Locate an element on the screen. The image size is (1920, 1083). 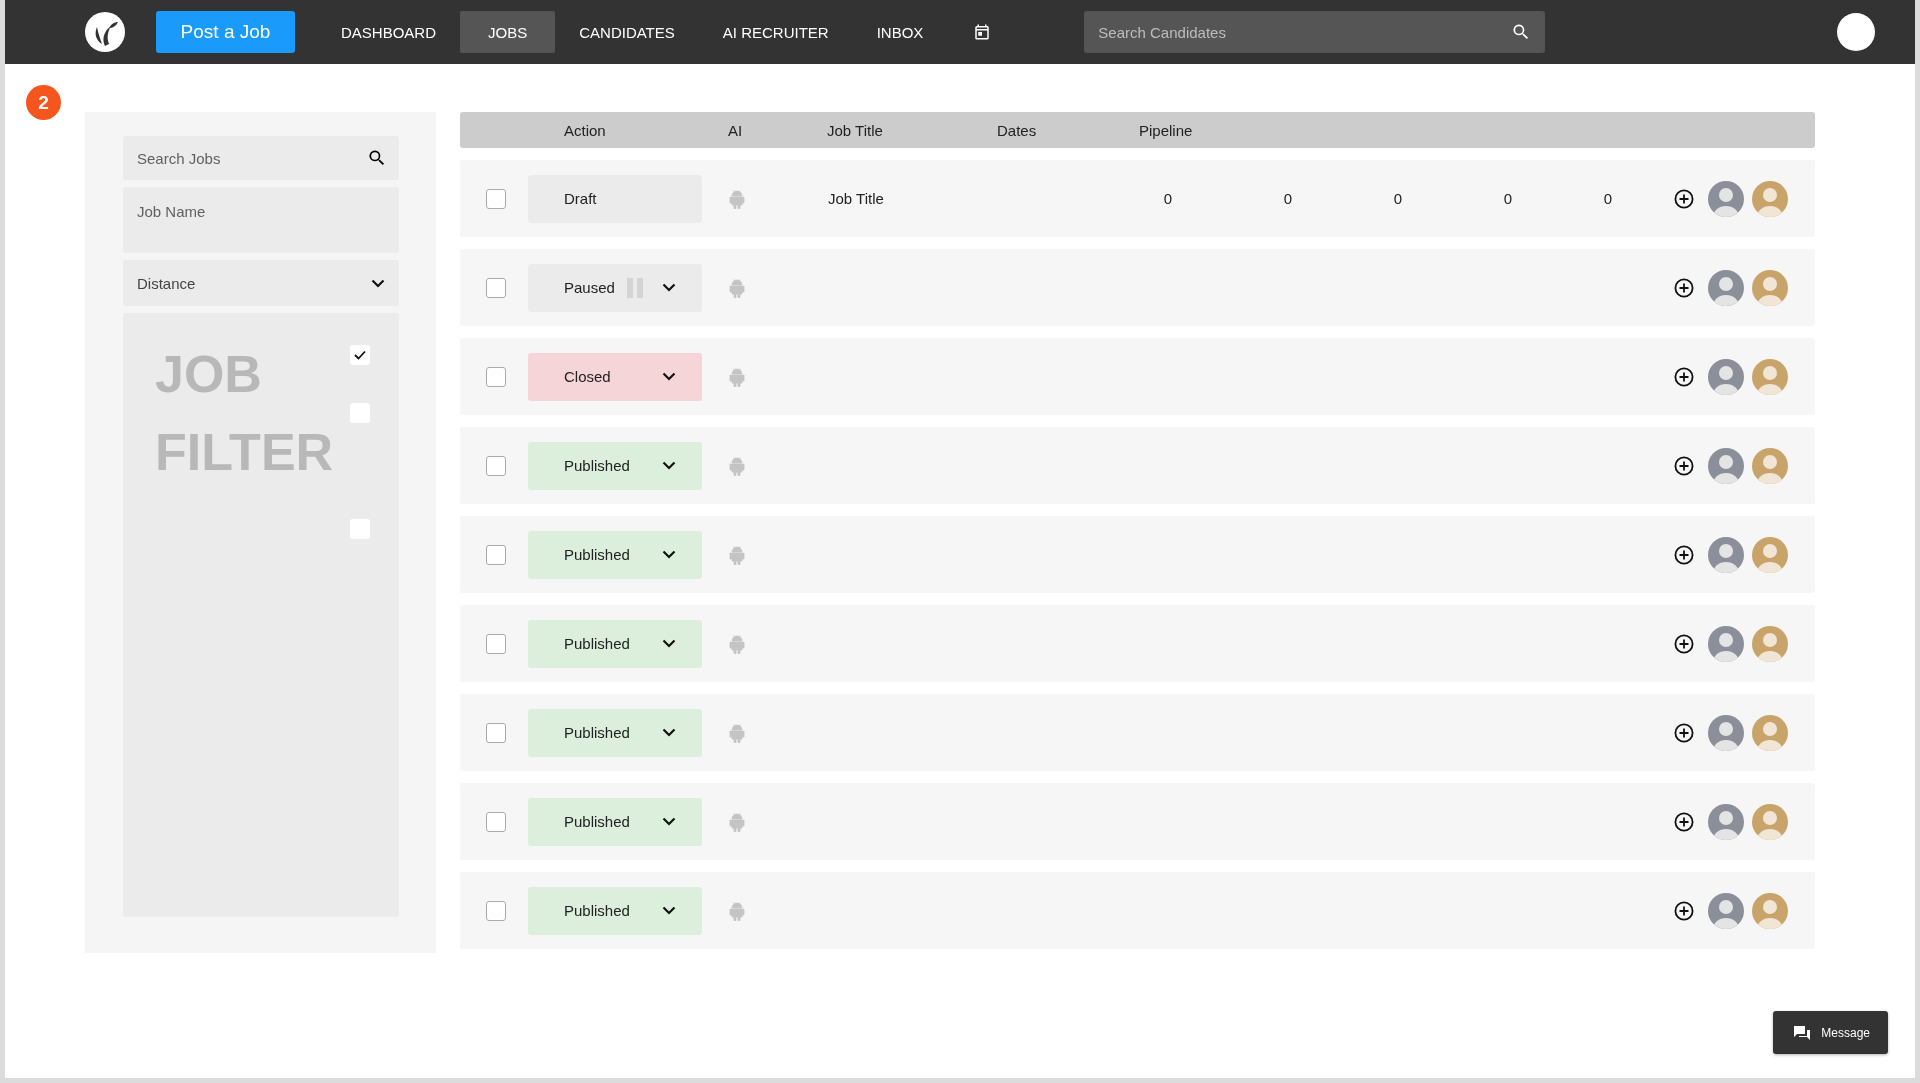
nav-tab: CANDIDATES is located at coordinates (627, 32).